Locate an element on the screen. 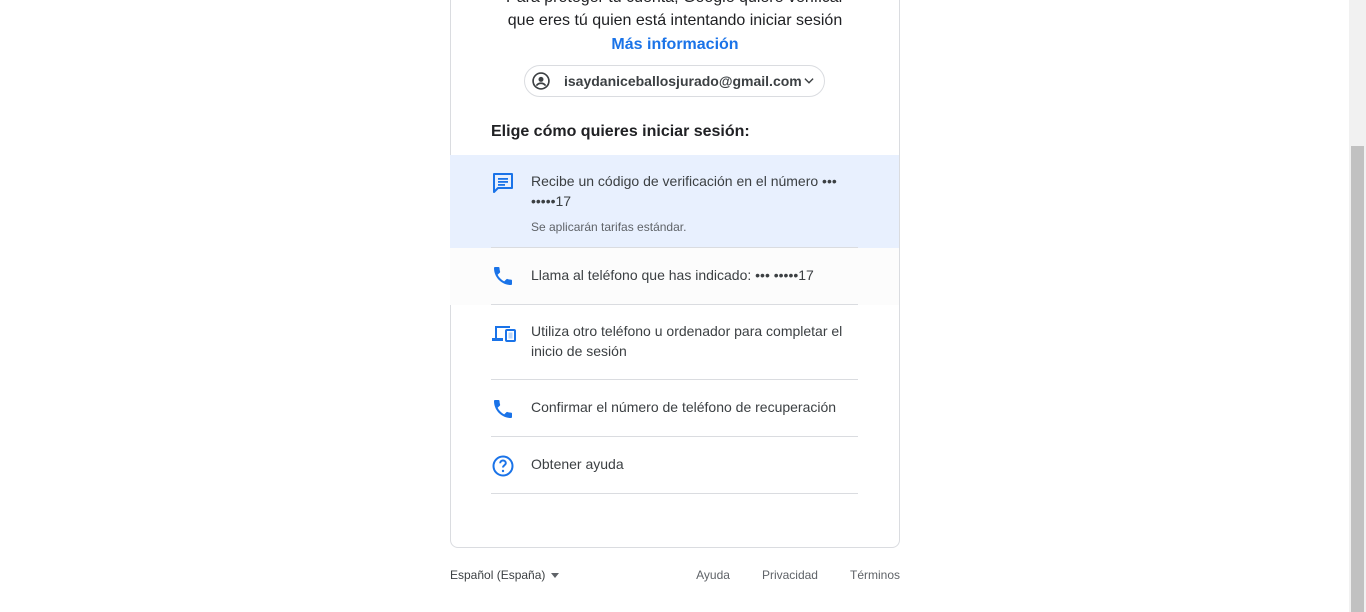 The image size is (1366, 612). choose-method-heading: Elige cómo quieres iniciar sesión: is located at coordinates (620, 131).